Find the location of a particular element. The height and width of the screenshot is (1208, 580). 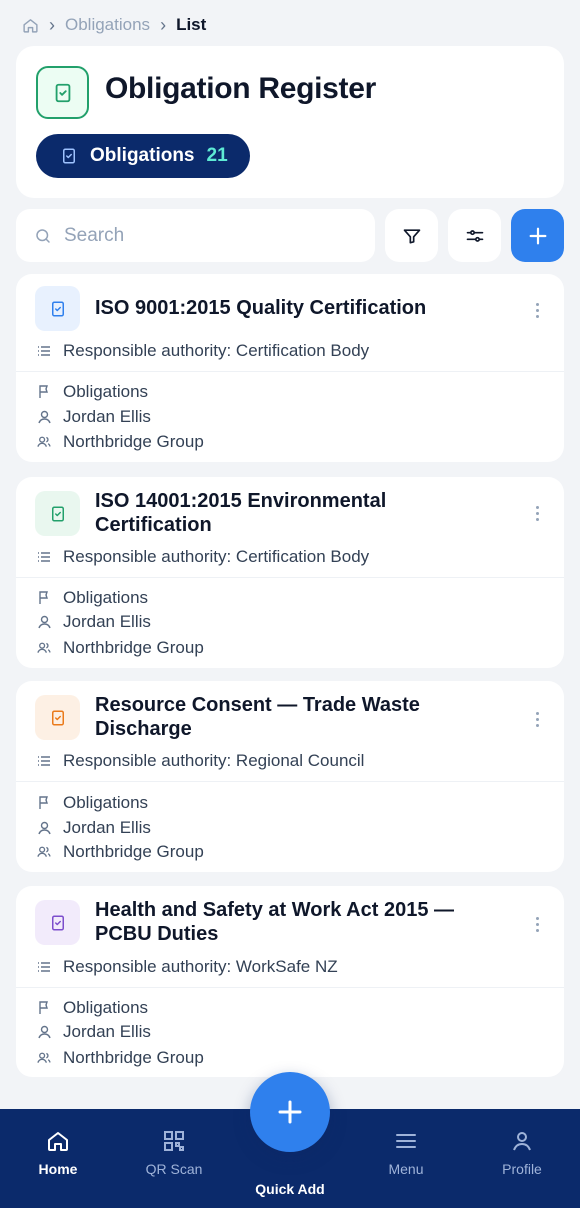

filter-button is located at coordinates (411, 235).